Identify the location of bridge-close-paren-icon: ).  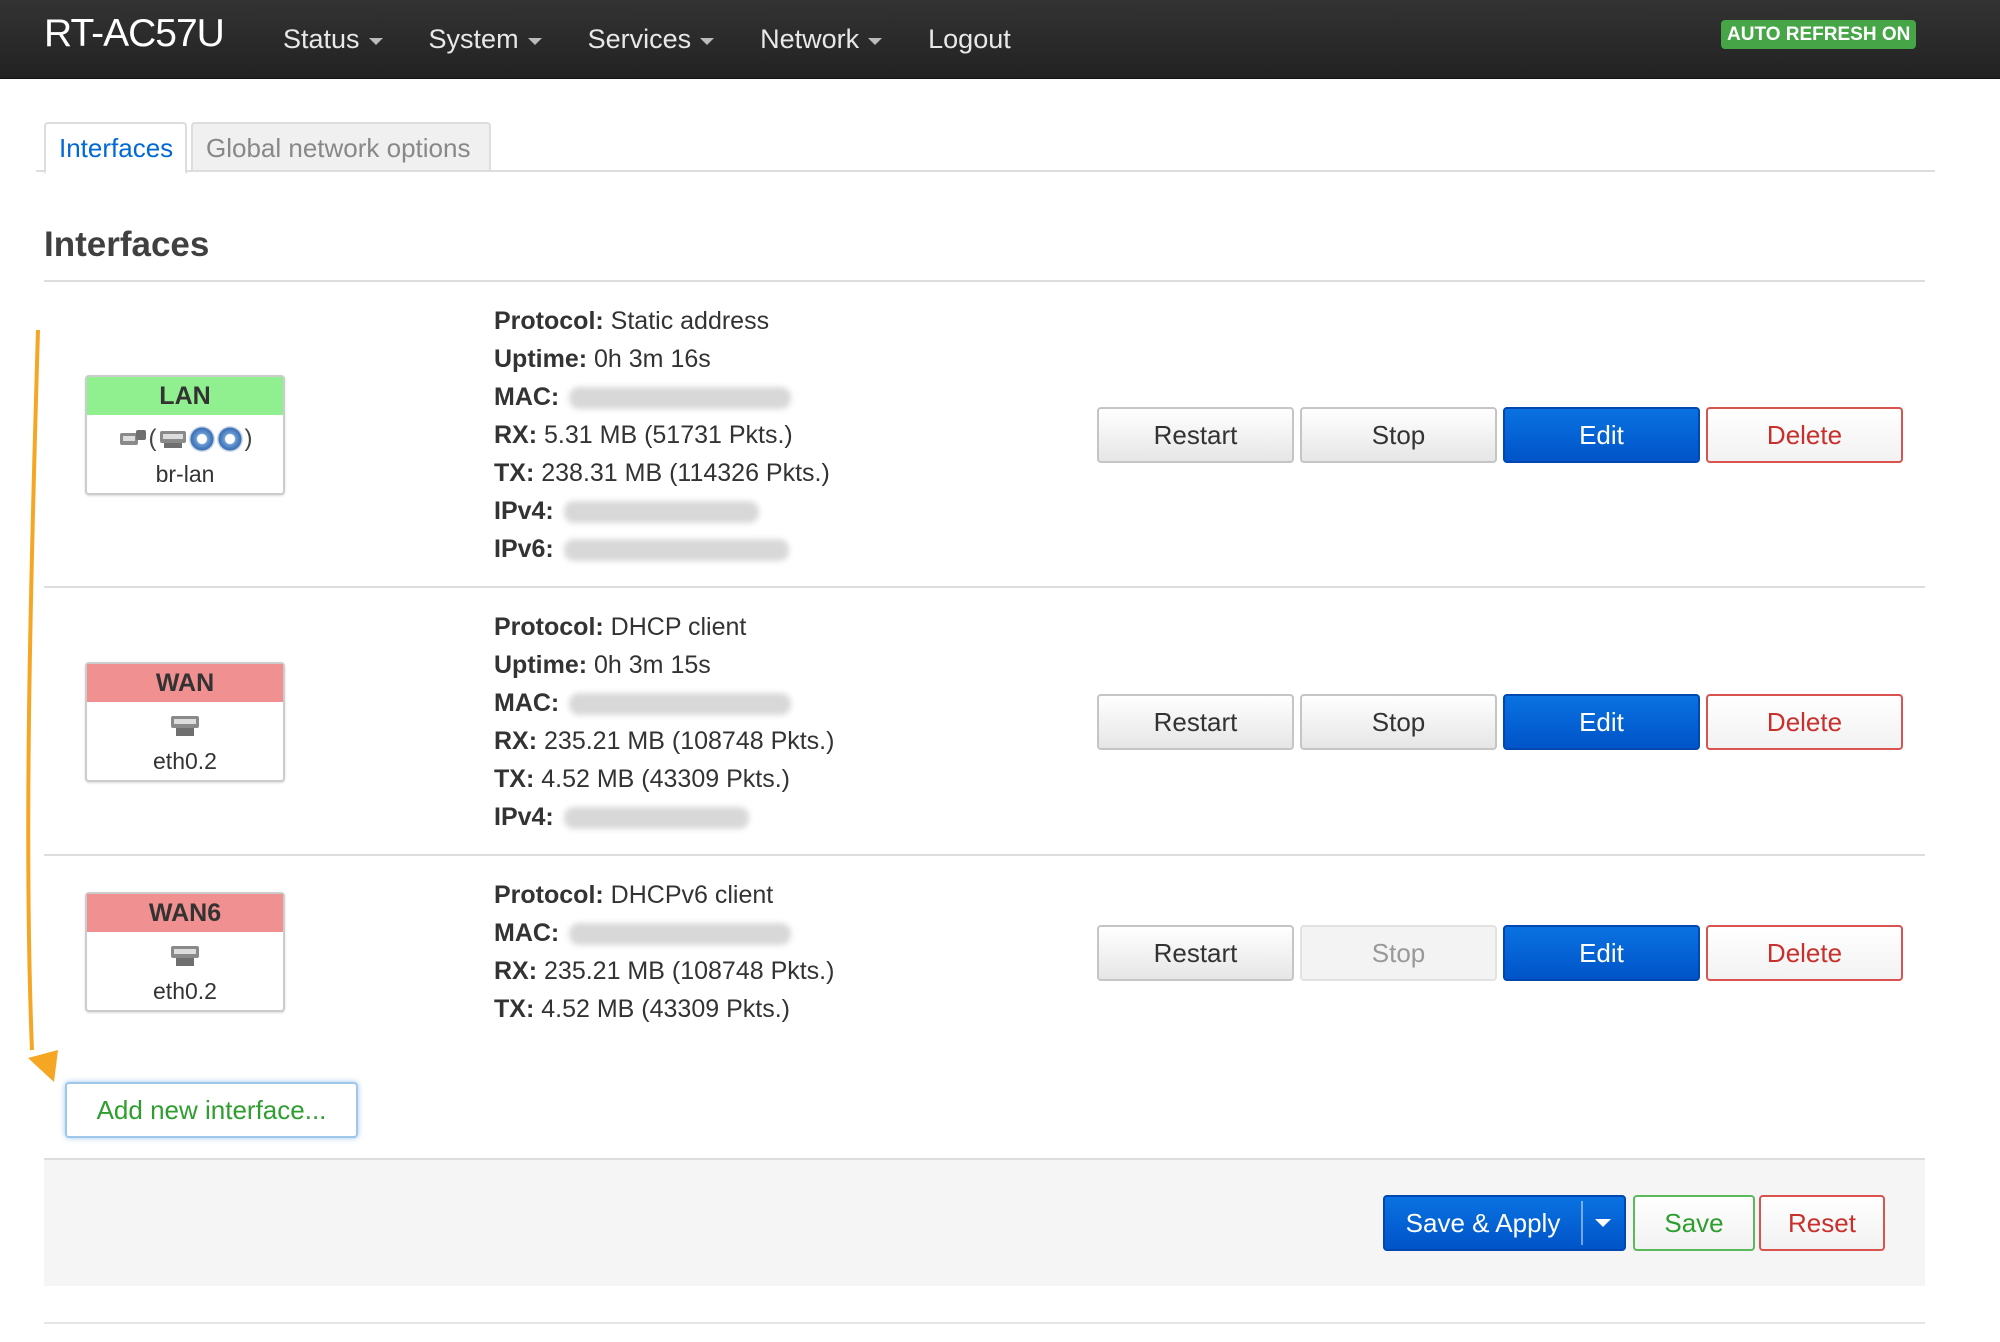
(248, 438).